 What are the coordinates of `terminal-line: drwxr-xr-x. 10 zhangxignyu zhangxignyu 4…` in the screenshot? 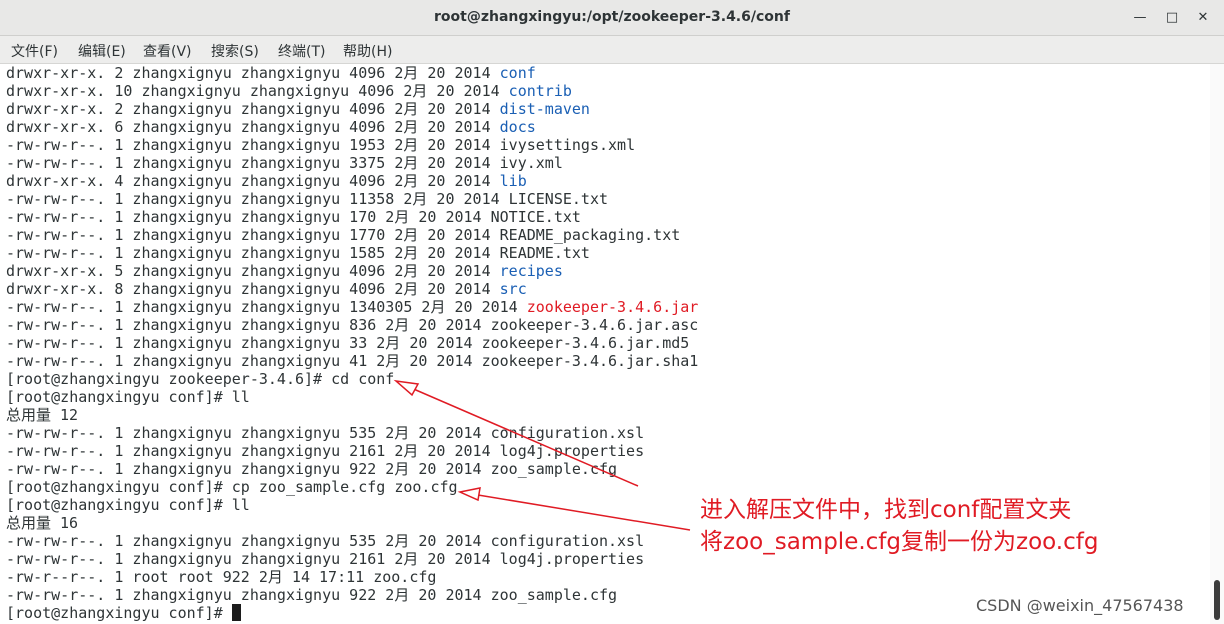 It's located at (606, 91).